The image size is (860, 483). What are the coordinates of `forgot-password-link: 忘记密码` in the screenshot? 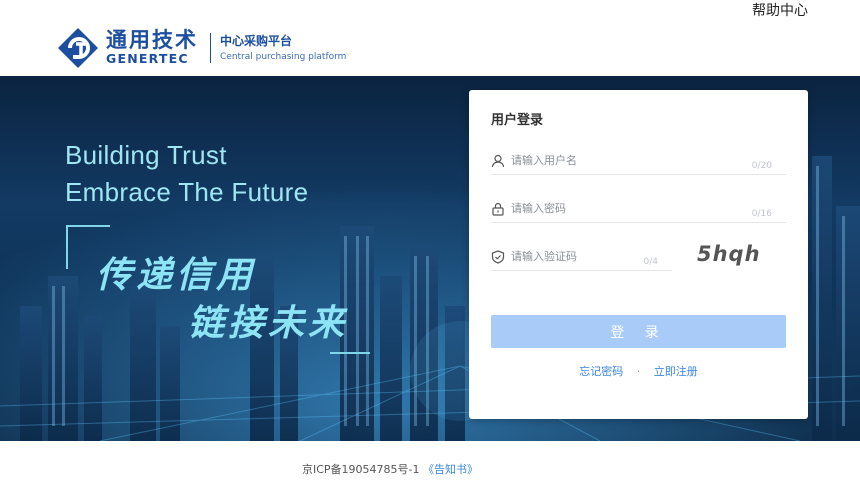 It's located at (601, 371).